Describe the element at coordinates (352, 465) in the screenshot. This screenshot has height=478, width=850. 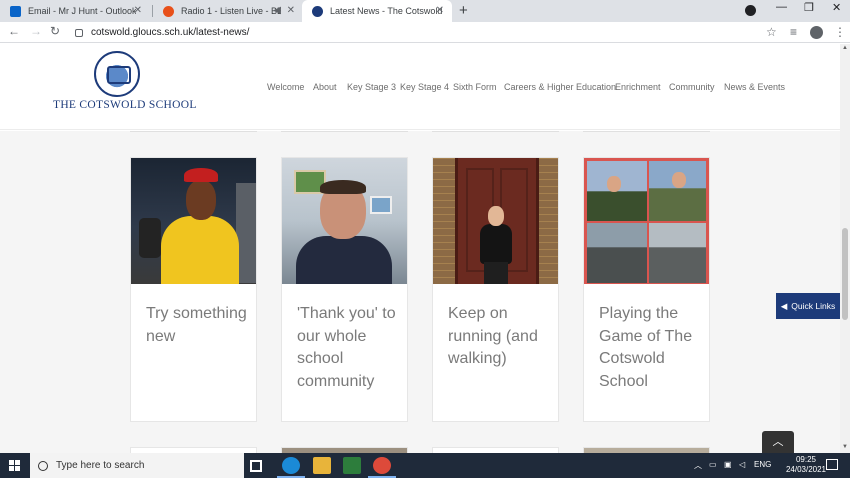
I see `publisher-icon` at that location.